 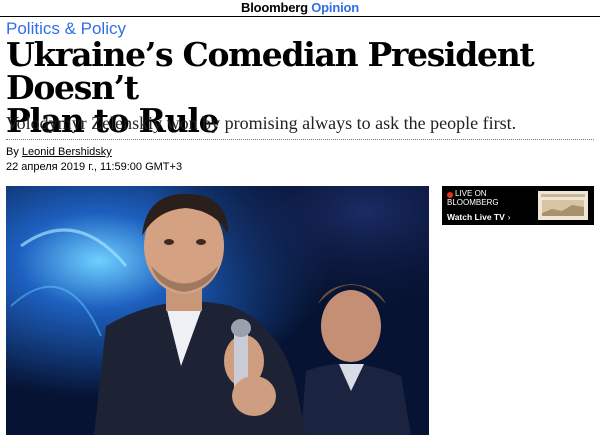 What do you see at coordinates (67, 152) in the screenshot?
I see `author-link: Leonid Bershidsky` at bounding box center [67, 152].